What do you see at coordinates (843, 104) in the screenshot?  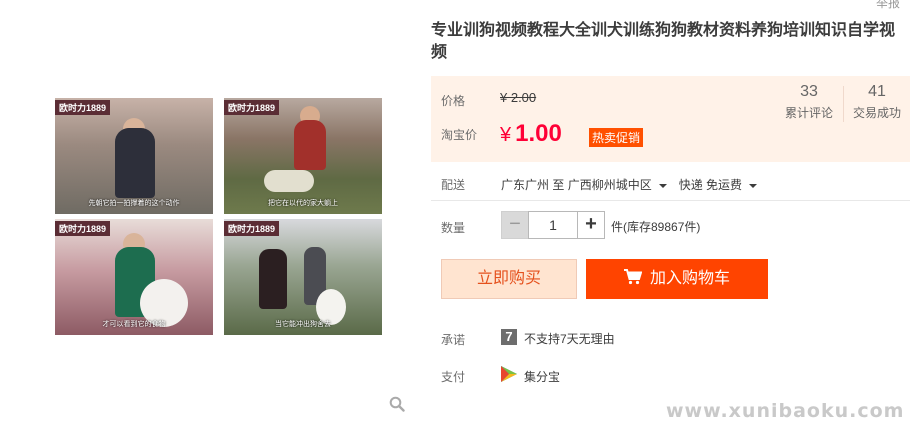 I see `stat-divider` at bounding box center [843, 104].